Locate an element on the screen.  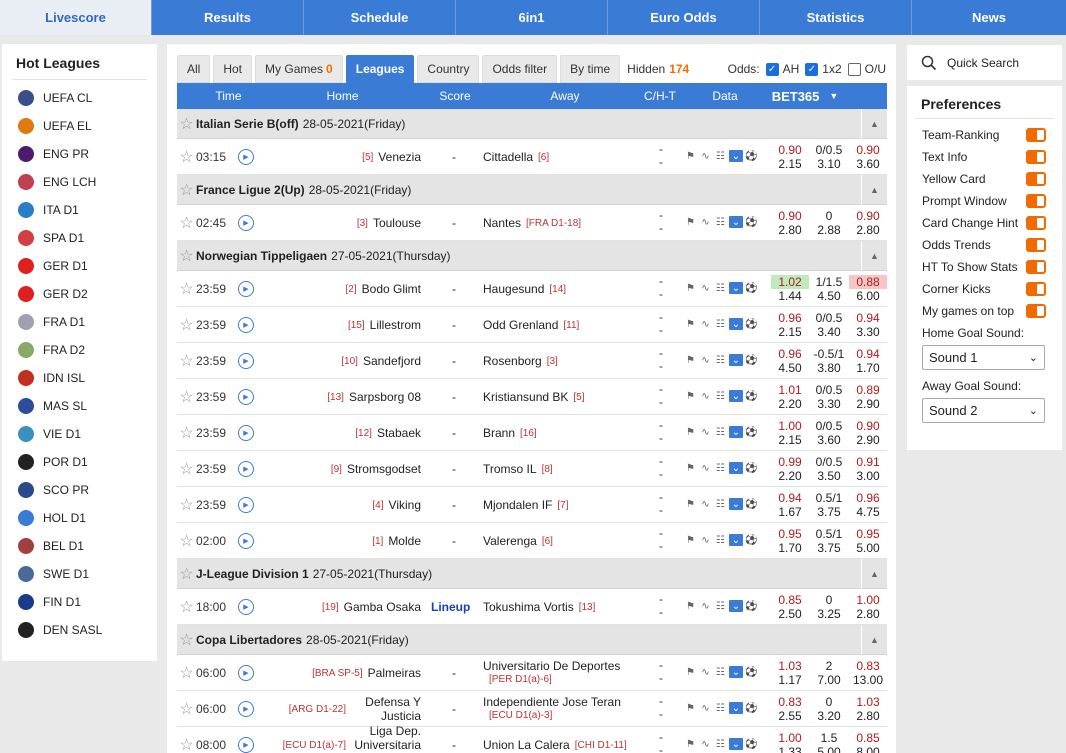
home-team: [2] Bodo Glimt is located at coordinates (316, 289).